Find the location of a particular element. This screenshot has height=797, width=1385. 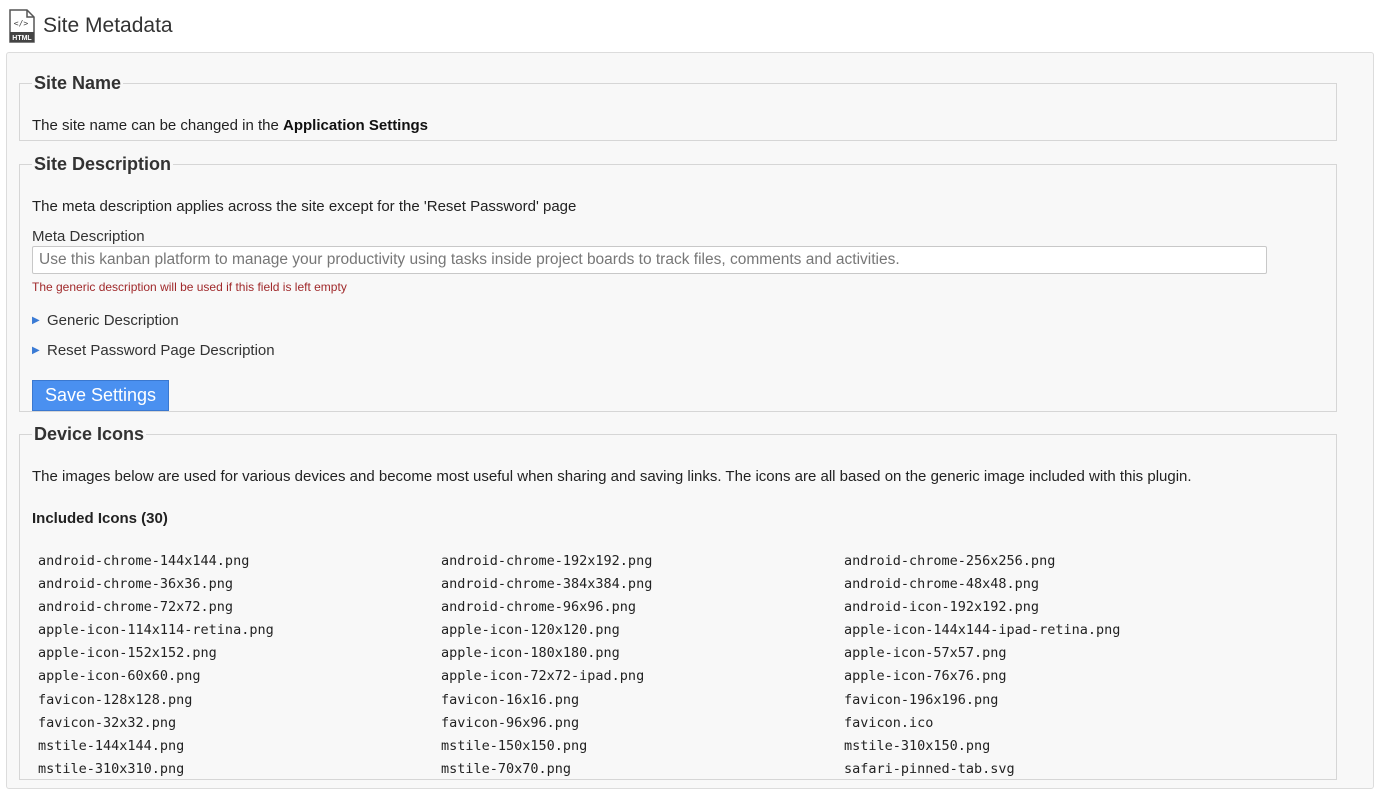

icon-file-item: mstile-310x150.png is located at coordinates (917, 745).